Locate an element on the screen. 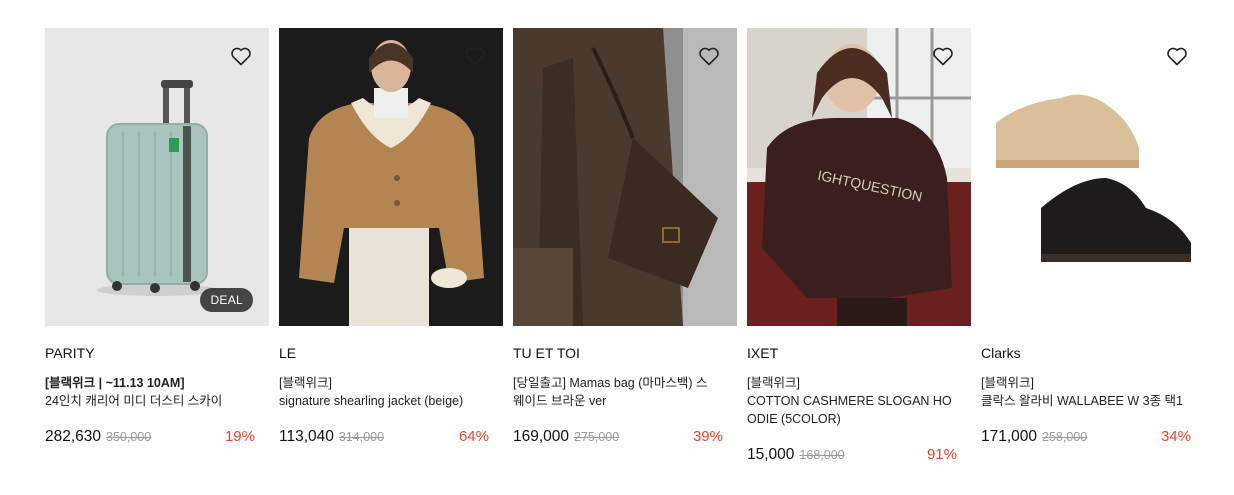  product-brand: TU ET TOI is located at coordinates (625, 354).